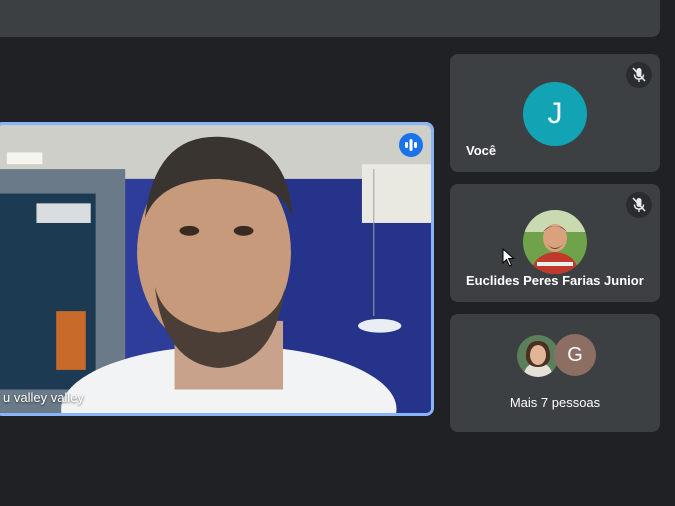 The image size is (675, 506). Describe the element at coordinates (481, 150) in the screenshot. I see `participant-name: Você` at that location.